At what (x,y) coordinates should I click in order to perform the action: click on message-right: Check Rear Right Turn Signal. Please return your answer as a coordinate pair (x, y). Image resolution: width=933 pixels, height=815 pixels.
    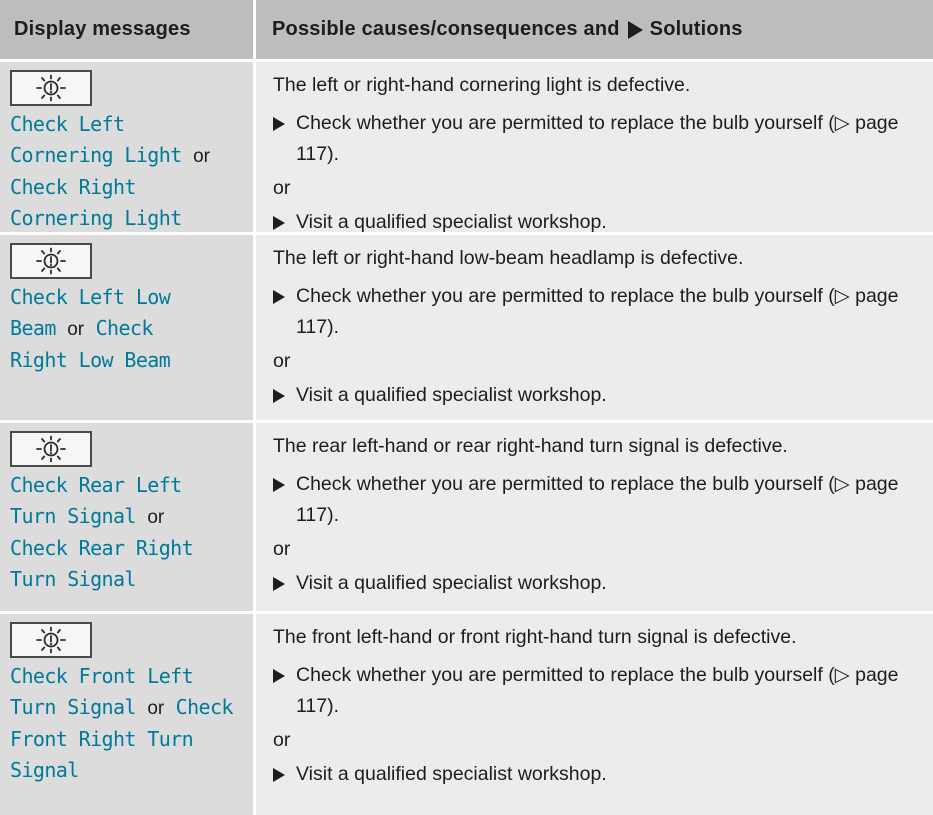
    Looking at the image, I should click on (102, 563).